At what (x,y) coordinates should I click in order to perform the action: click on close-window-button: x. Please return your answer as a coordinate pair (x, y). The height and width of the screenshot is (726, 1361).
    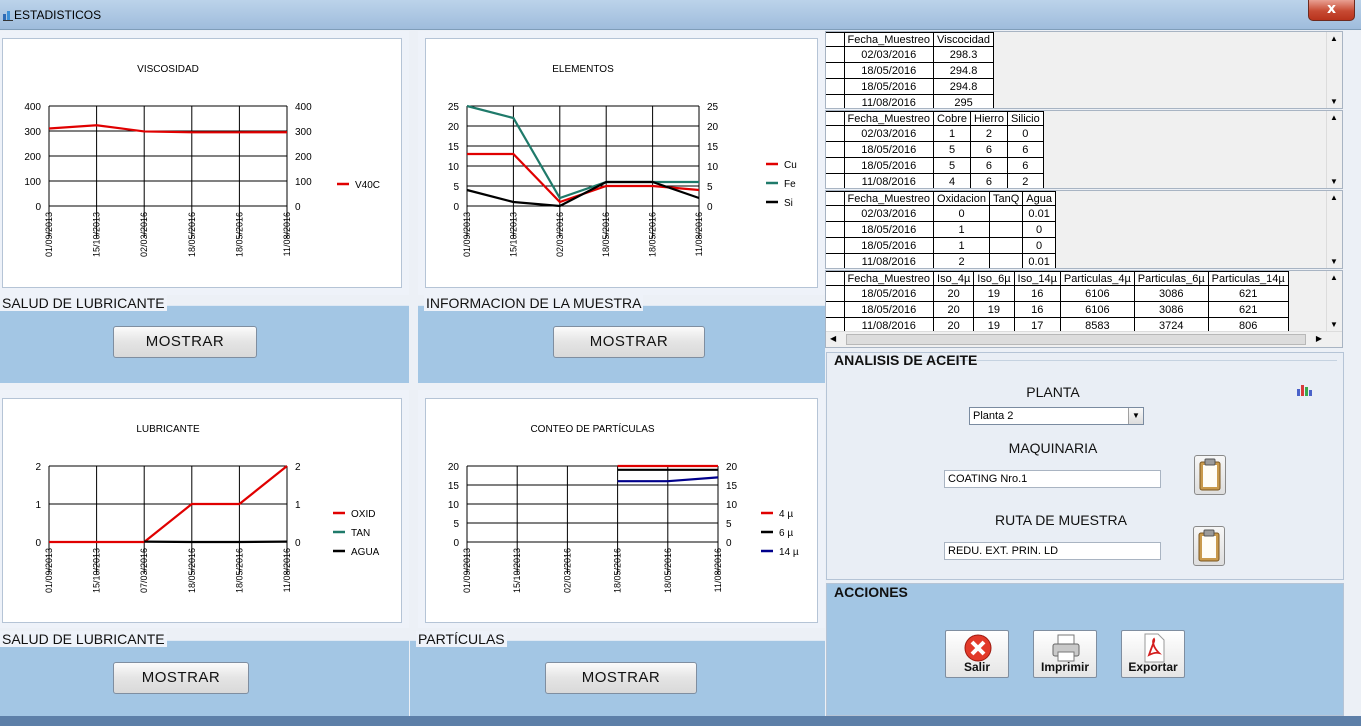
    Looking at the image, I should click on (1331, 10).